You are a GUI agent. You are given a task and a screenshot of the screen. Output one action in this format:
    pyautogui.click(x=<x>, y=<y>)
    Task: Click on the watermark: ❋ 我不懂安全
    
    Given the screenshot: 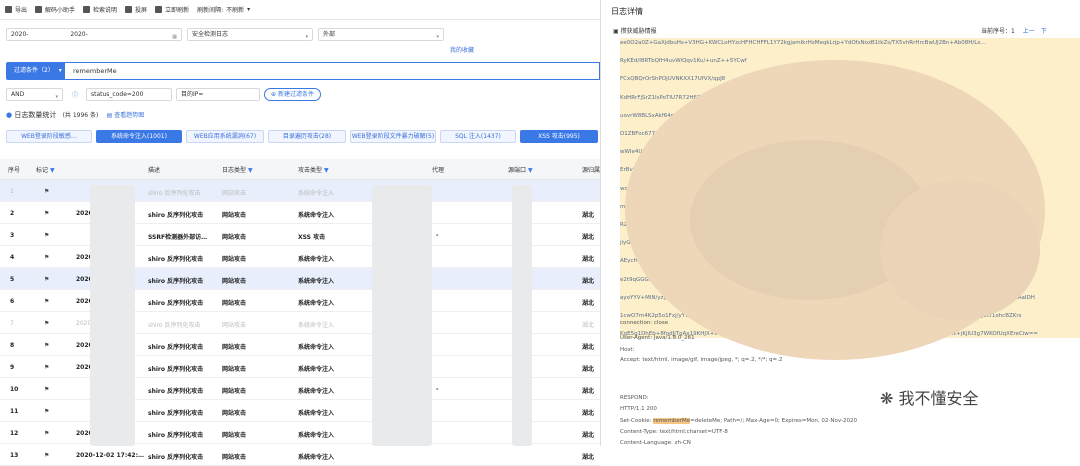 What is the action you would take?
    pyautogui.click(x=929, y=398)
    